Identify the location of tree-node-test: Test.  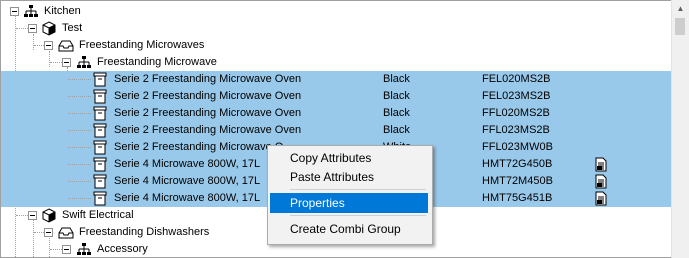
(336, 28).